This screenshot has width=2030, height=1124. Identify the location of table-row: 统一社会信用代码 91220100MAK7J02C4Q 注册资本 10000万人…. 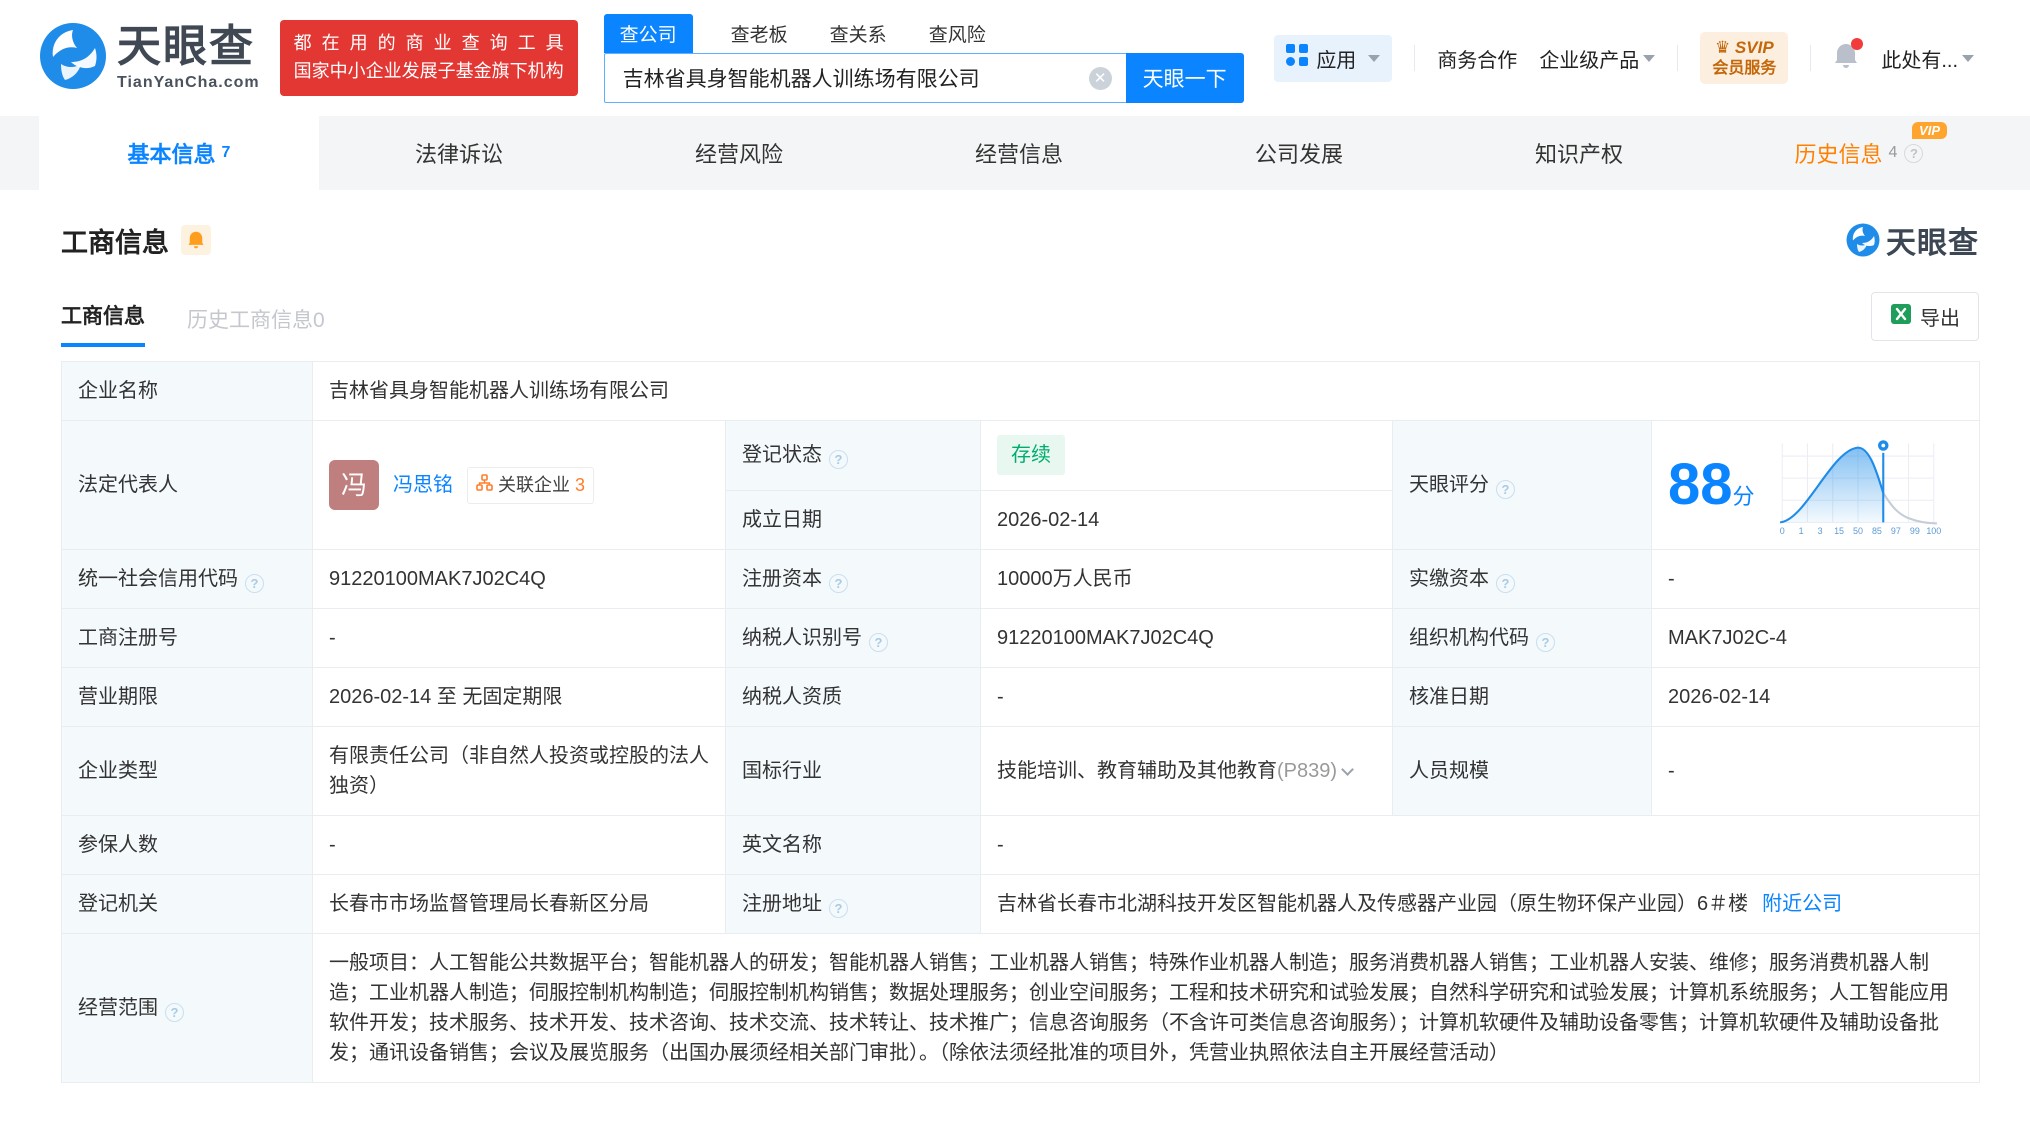
(1021, 579).